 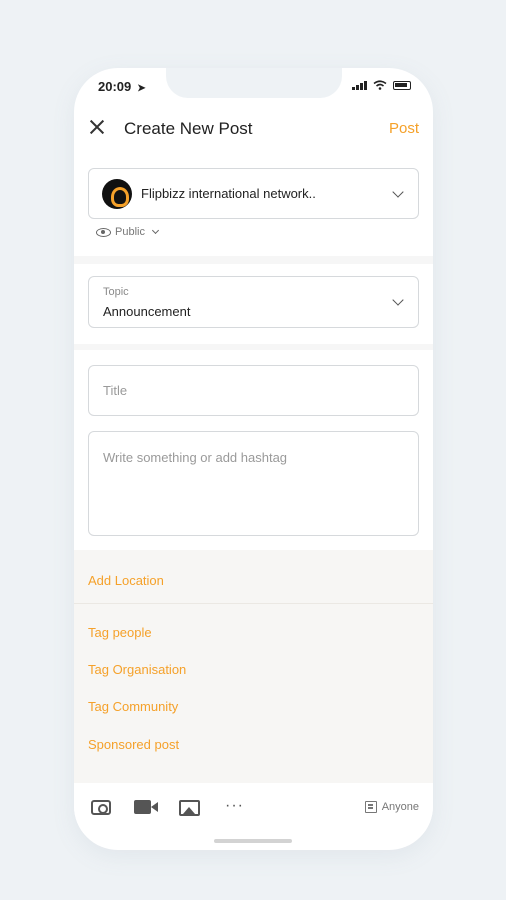 I want to click on location-arrow-icon: ➤, so click(x=141, y=88).